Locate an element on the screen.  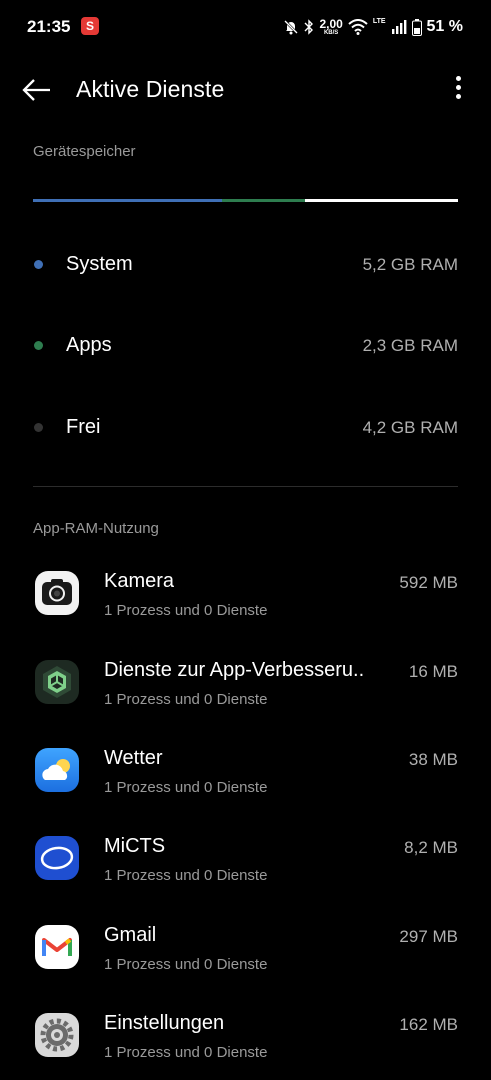
app-ram-size: 297 MB is located at coordinates (428, 936).